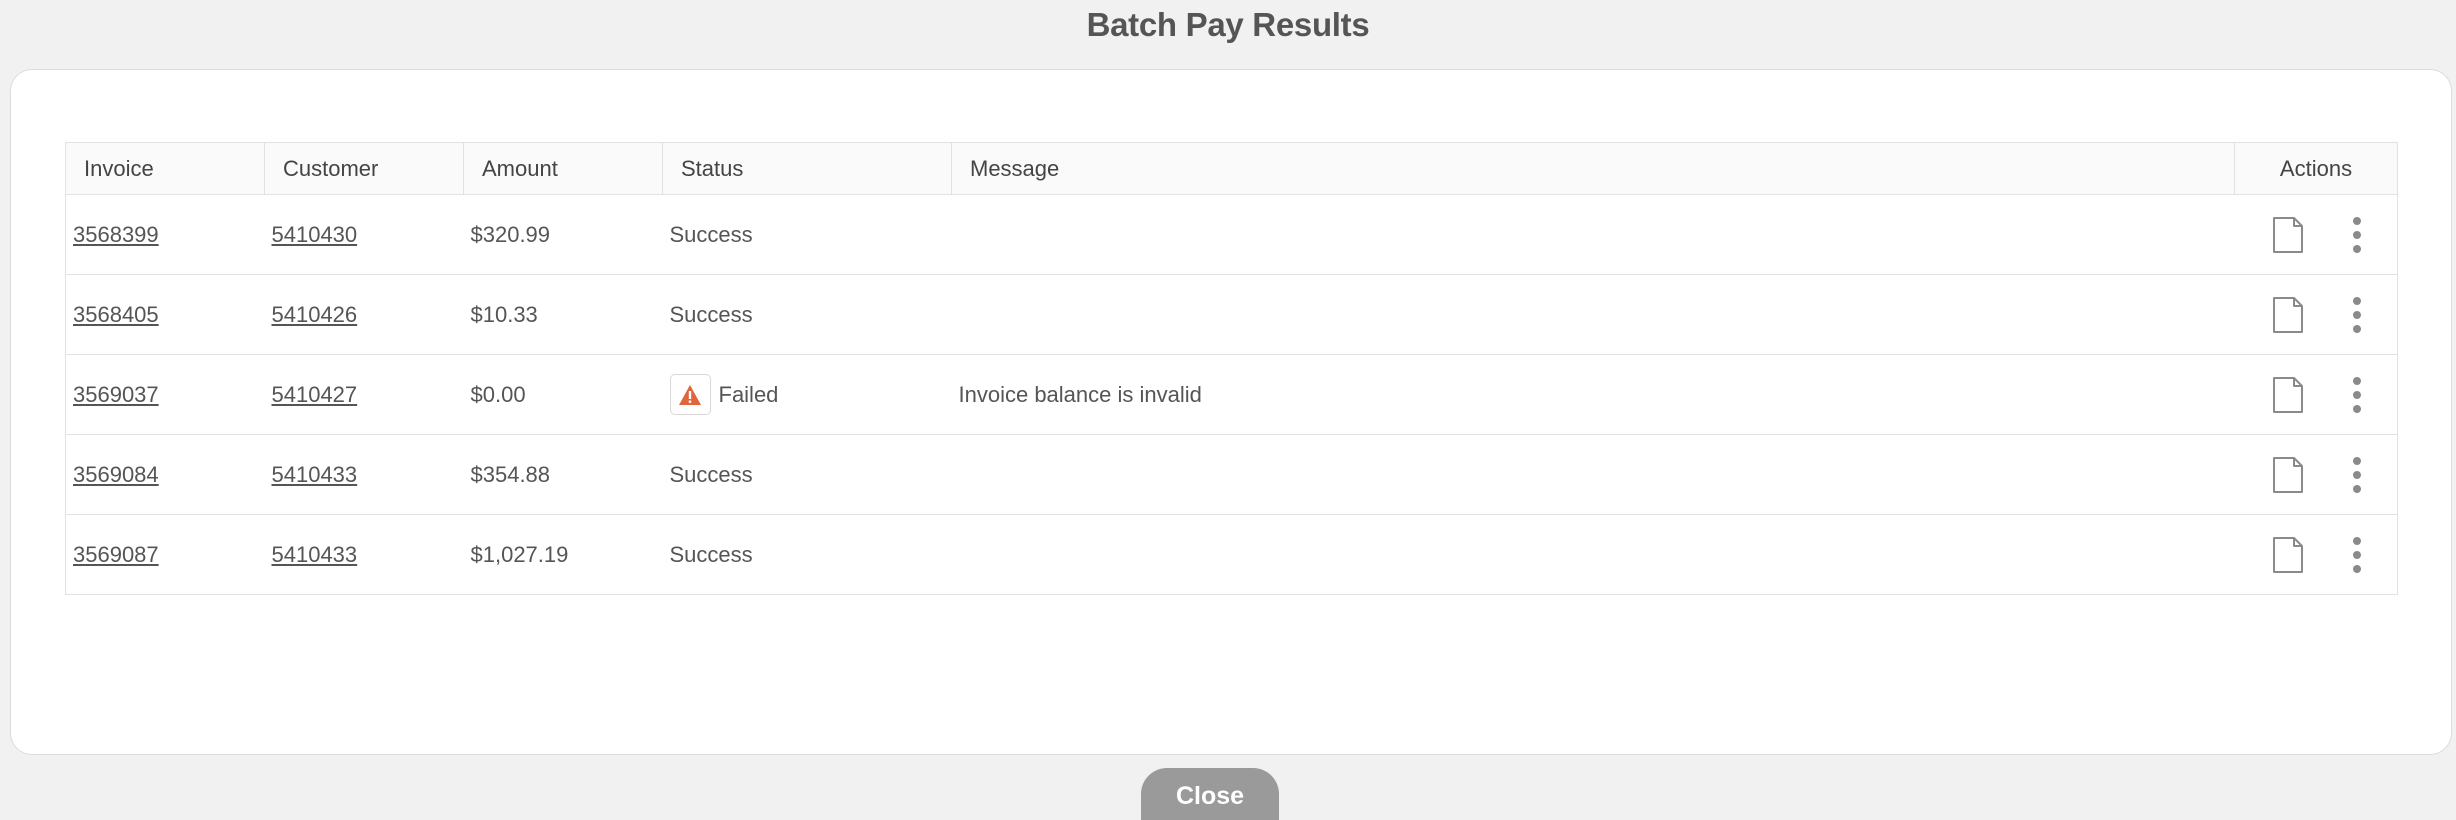 This screenshot has height=820, width=2456. Describe the element at coordinates (563, 314) in the screenshot. I see `amount-cell: $10.33` at that location.